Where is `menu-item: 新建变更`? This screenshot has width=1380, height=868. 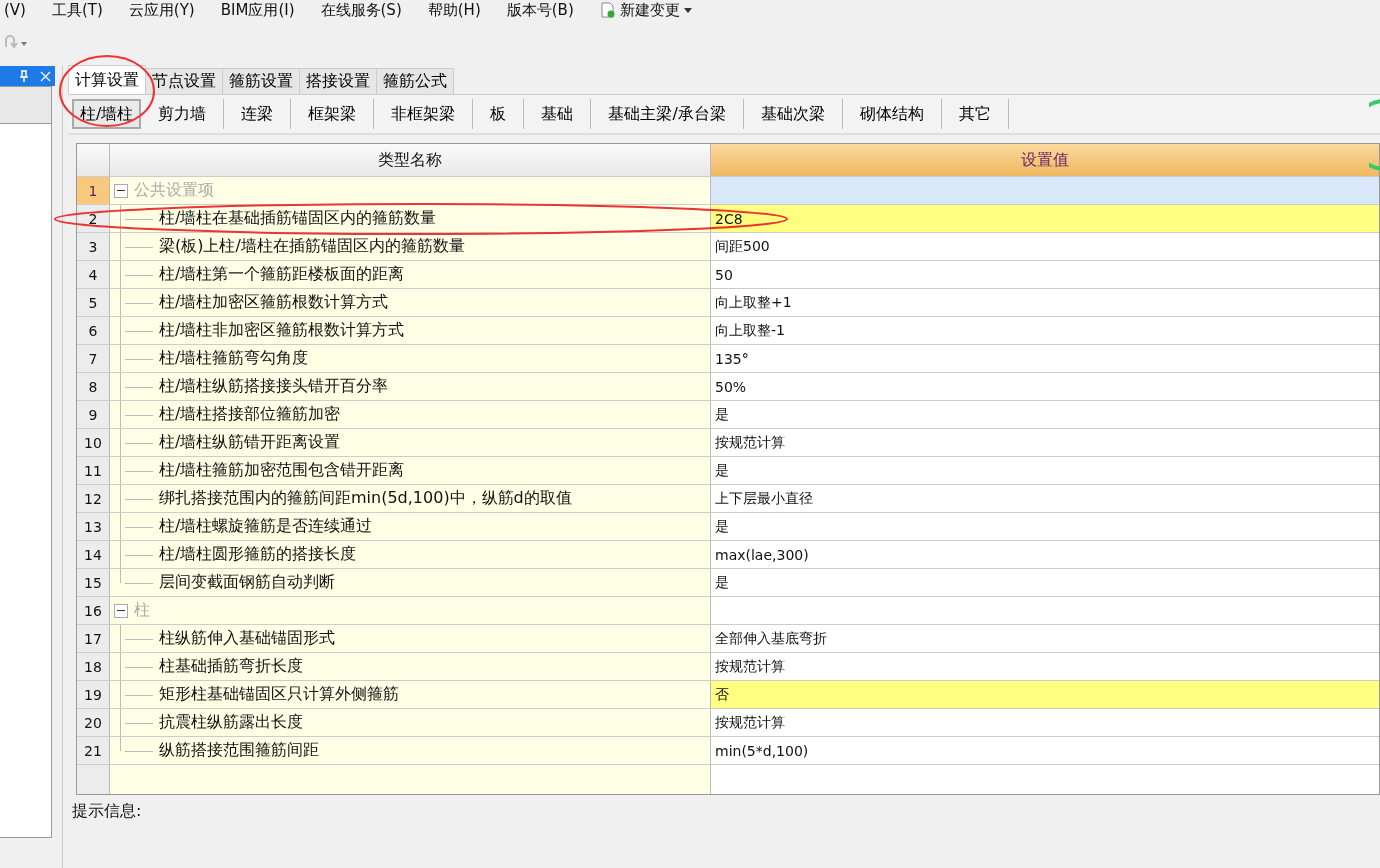 menu-item: 新建变更 is located at coordinates (645, 10).